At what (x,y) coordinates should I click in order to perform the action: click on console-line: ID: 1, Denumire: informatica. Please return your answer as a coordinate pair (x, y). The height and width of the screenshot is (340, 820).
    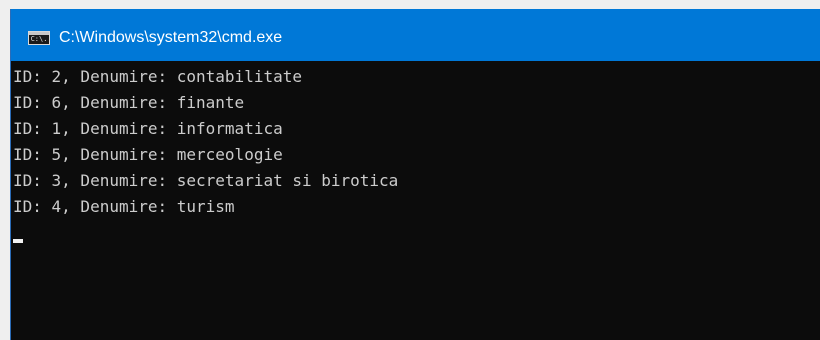
    Looking at the image, I should click on (148, 128).